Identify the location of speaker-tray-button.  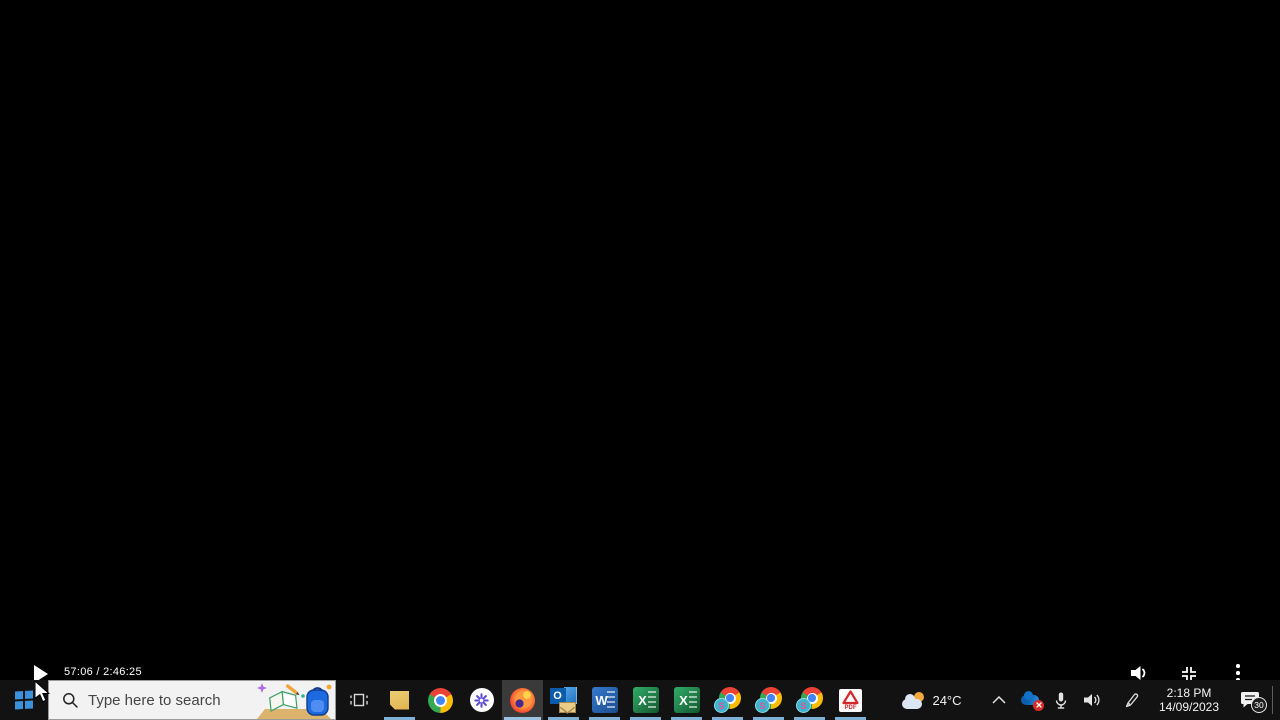
(1093, 700).